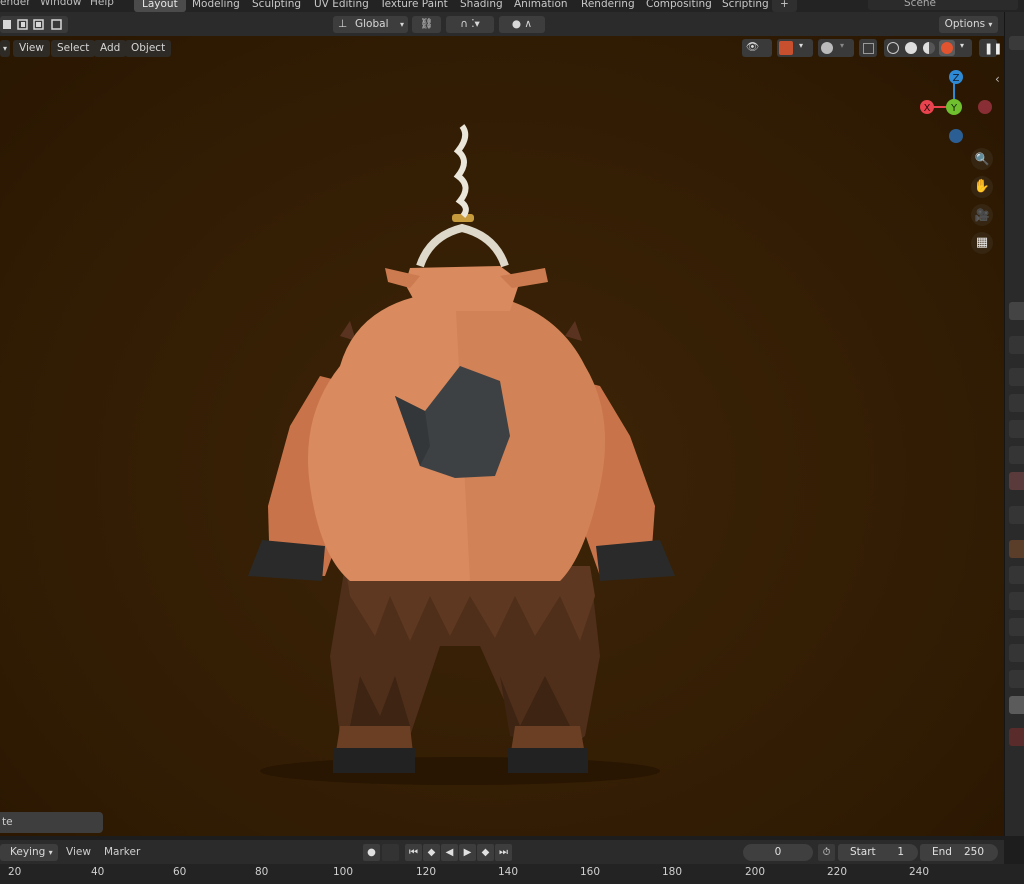 Image resolution: width=1024 pixels, height=884 pixels. I want to click on keying-label: Keying, so click(28, 852).